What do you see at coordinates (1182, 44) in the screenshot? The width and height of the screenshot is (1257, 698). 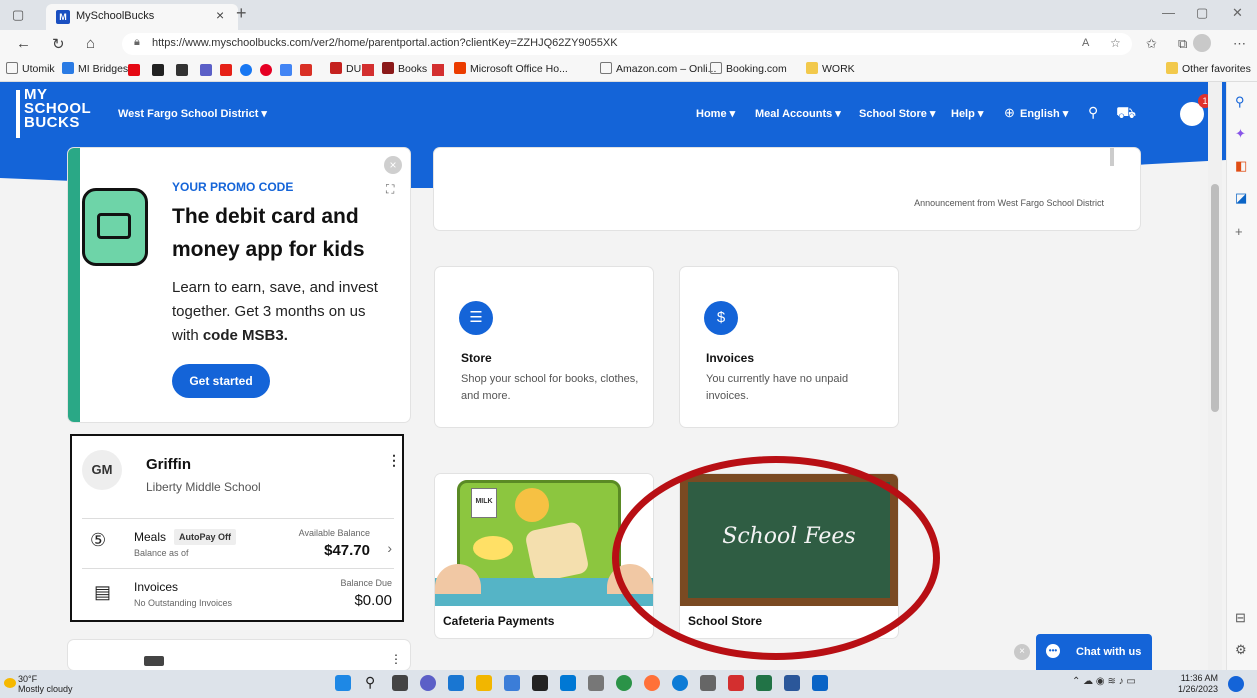 I see `collections-icon: ⧉` at bounding box center [1182, 44].